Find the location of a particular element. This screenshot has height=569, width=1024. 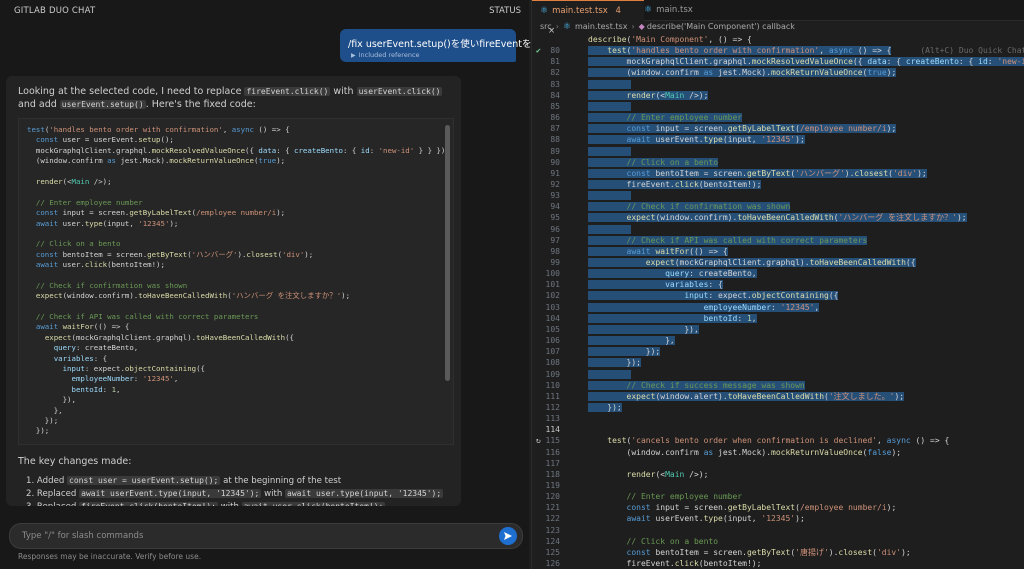

code-token: 'handles bento order with confirmation' is located at coordinates (136, 129).